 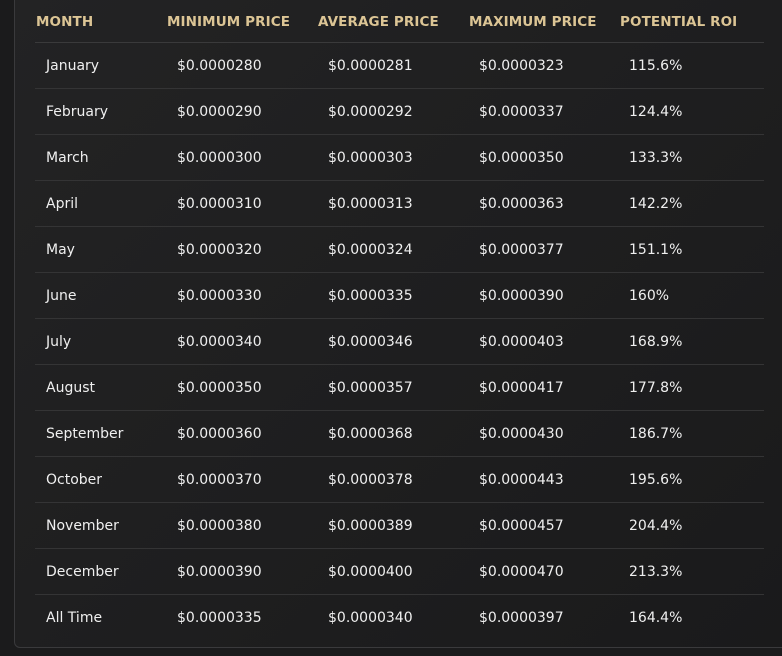 I want to click on cell-average-price: $0.0000340, so click(x=370, y=617).